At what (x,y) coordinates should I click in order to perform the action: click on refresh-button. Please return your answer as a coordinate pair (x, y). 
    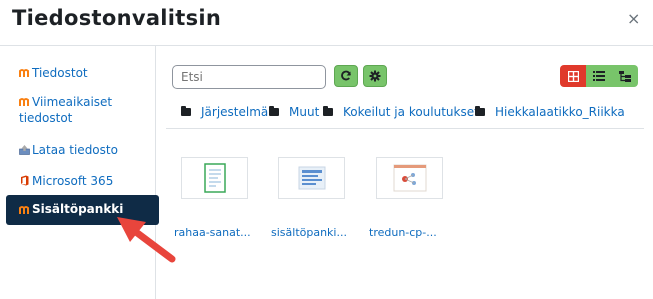
    Looking at the image, I should click on (346, 76).